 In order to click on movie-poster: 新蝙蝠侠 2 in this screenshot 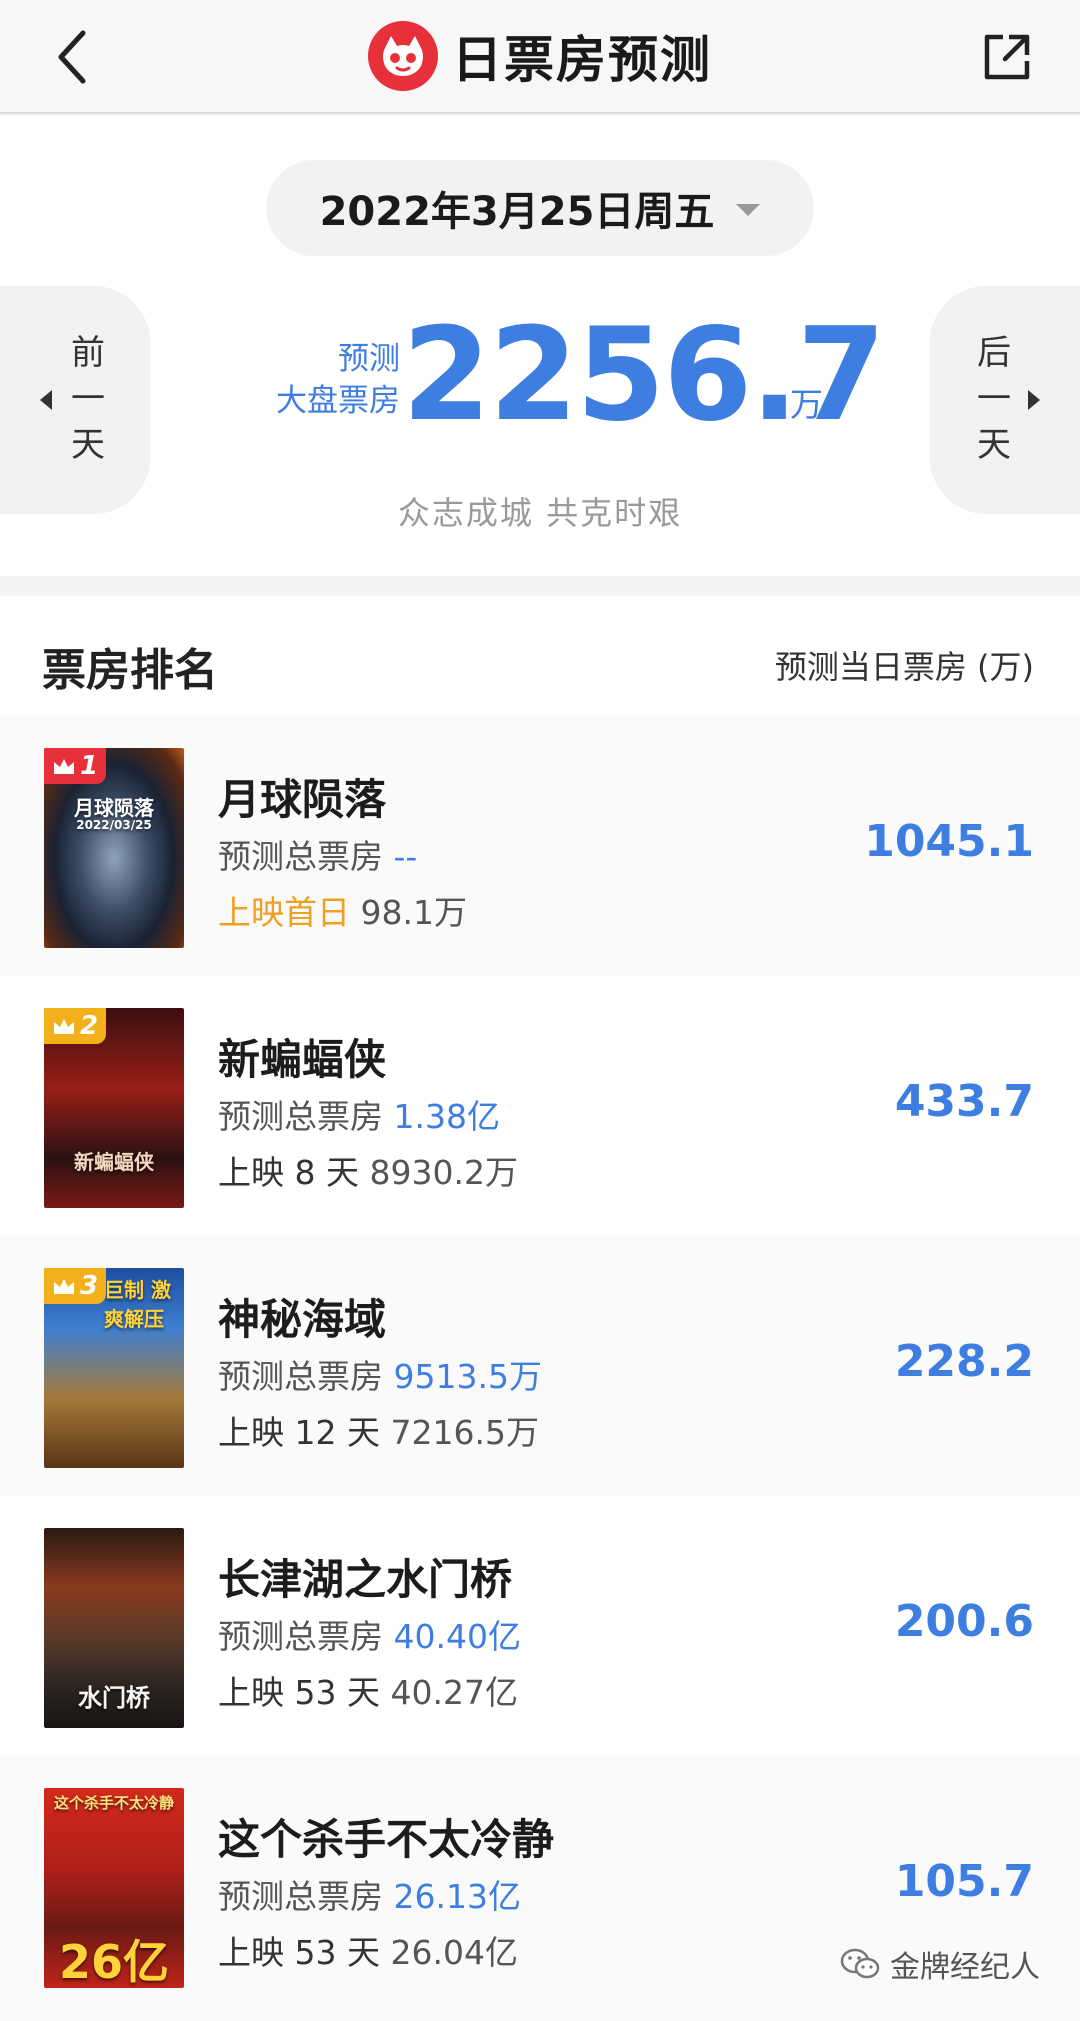, I will do `click(114, 1108)`.